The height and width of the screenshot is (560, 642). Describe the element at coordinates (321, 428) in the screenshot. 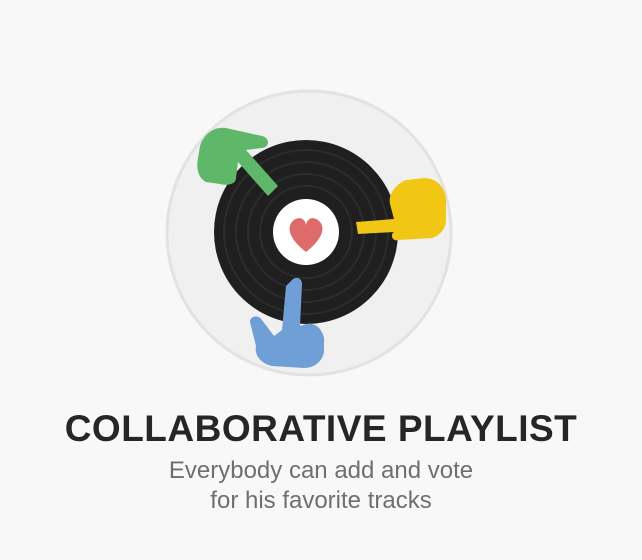

I see `feature-title: COLLABORATIVE PLAYLIST` at that location.